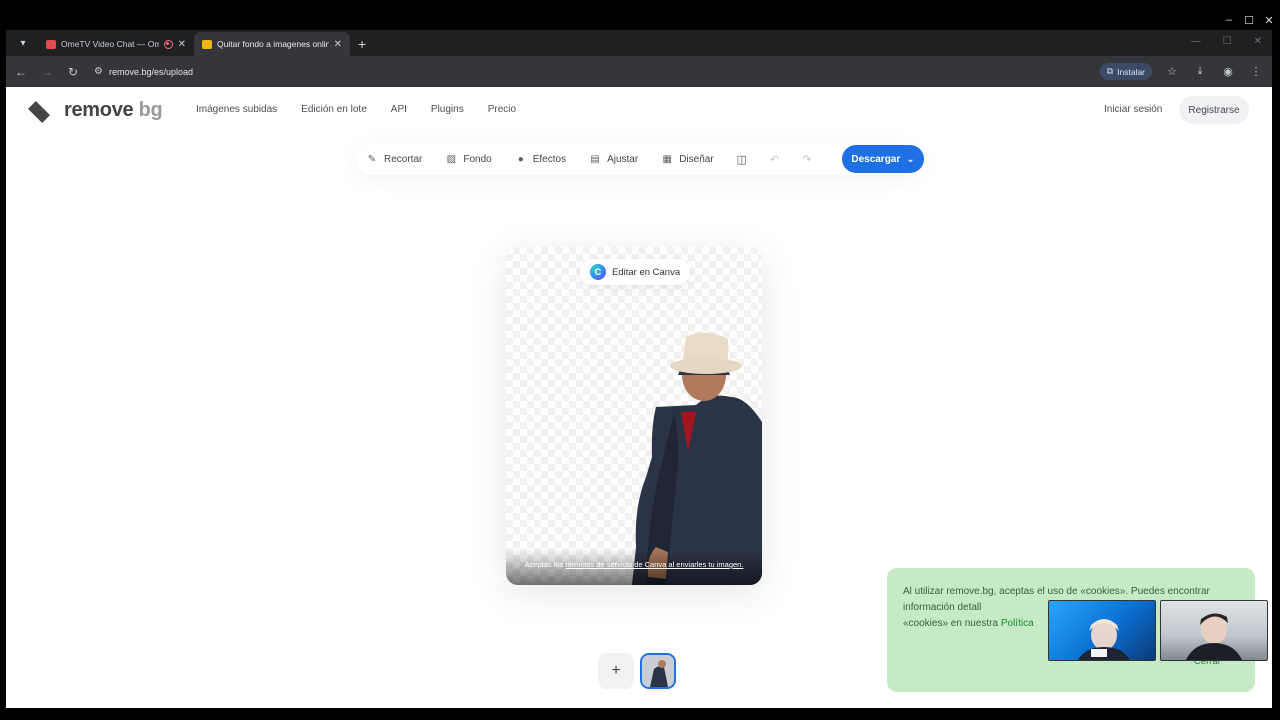  What do you see at coordinates (598, 272) in the screenshot?
I see `canva-logo-icon: C` at bounding box center [598, 272].